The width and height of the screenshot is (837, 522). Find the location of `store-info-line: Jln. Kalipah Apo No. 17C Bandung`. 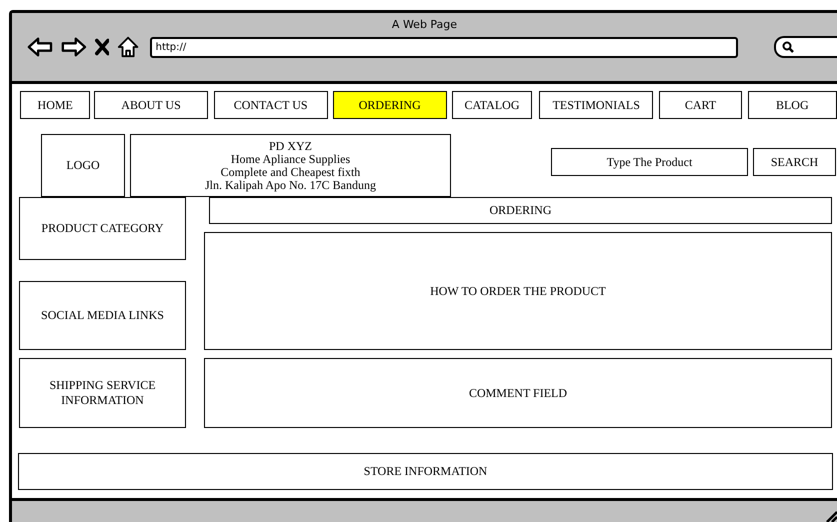

store-info-line: Jln. Kalipah Apo No. 17C Bandung is located at coordinates (290, 185).